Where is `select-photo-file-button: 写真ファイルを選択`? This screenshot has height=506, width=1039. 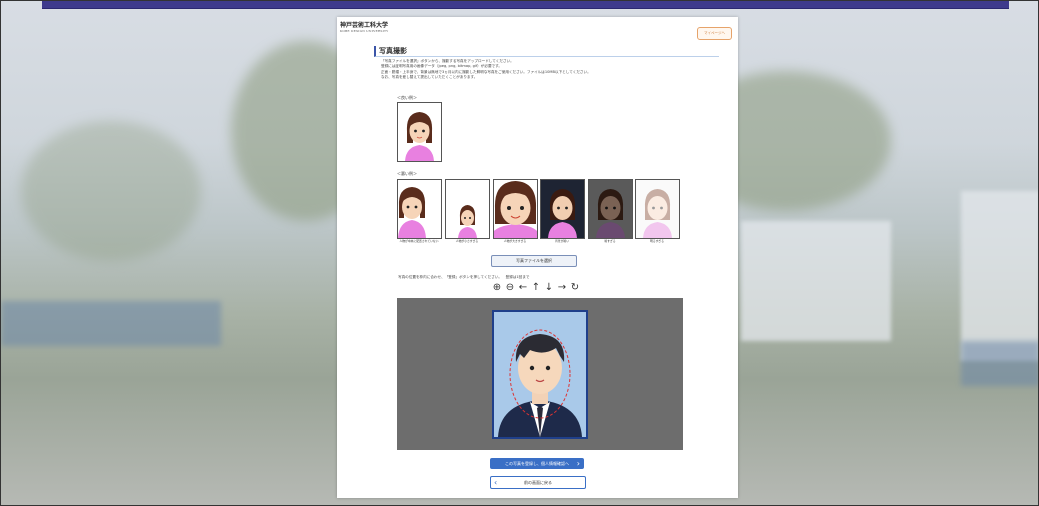 select-photo-file-button: 写真ファイルを選択 is located at coordinates (534, 261).